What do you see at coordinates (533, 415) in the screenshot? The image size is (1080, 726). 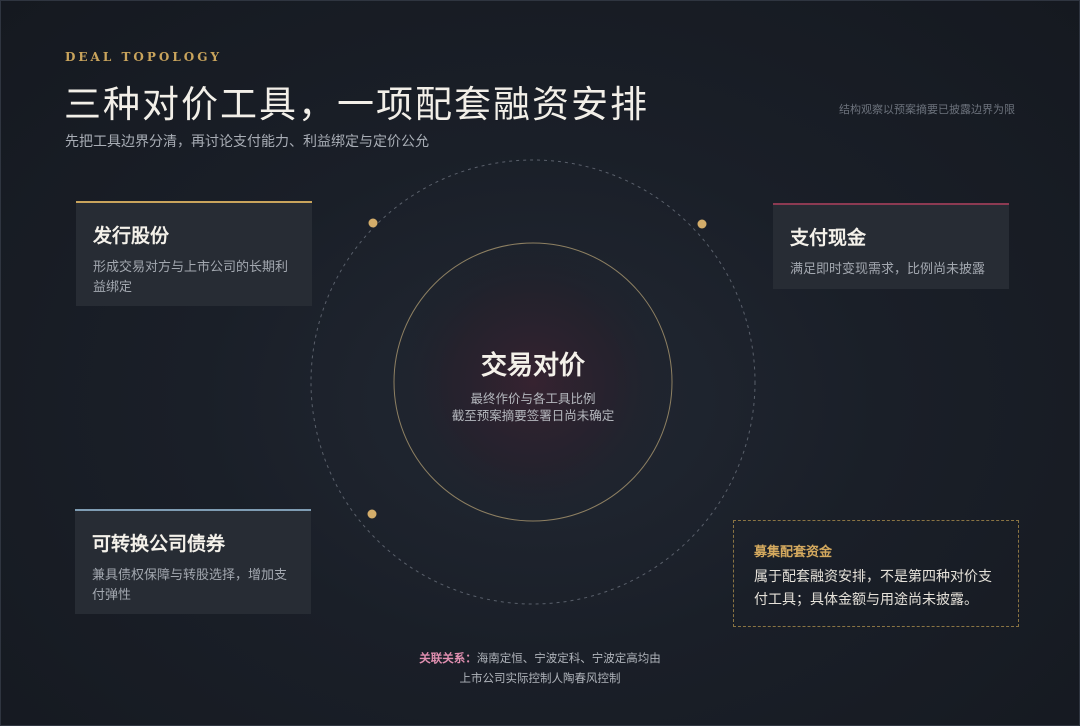 I see `center-line-2: 截至预案摘要签署日尚未确定` at bounding box center [533, 415].